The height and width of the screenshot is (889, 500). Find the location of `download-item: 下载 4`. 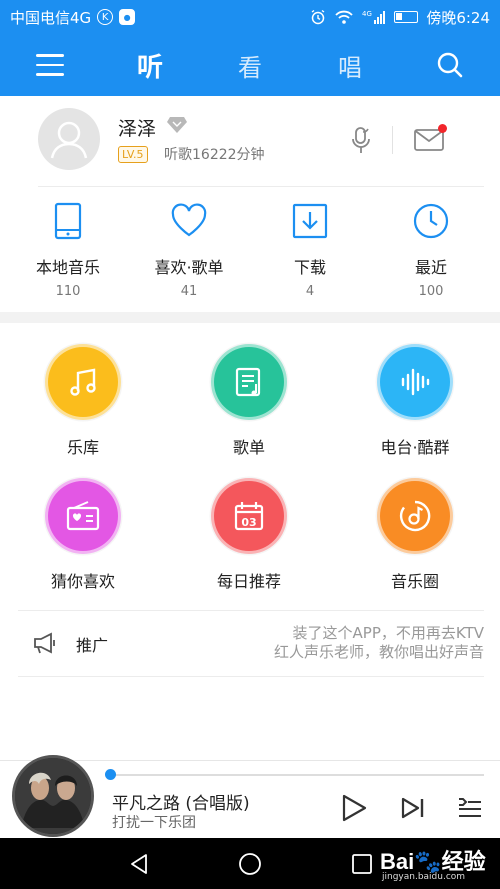

download-item: 下载 4 is located at coordinates (310, 244).